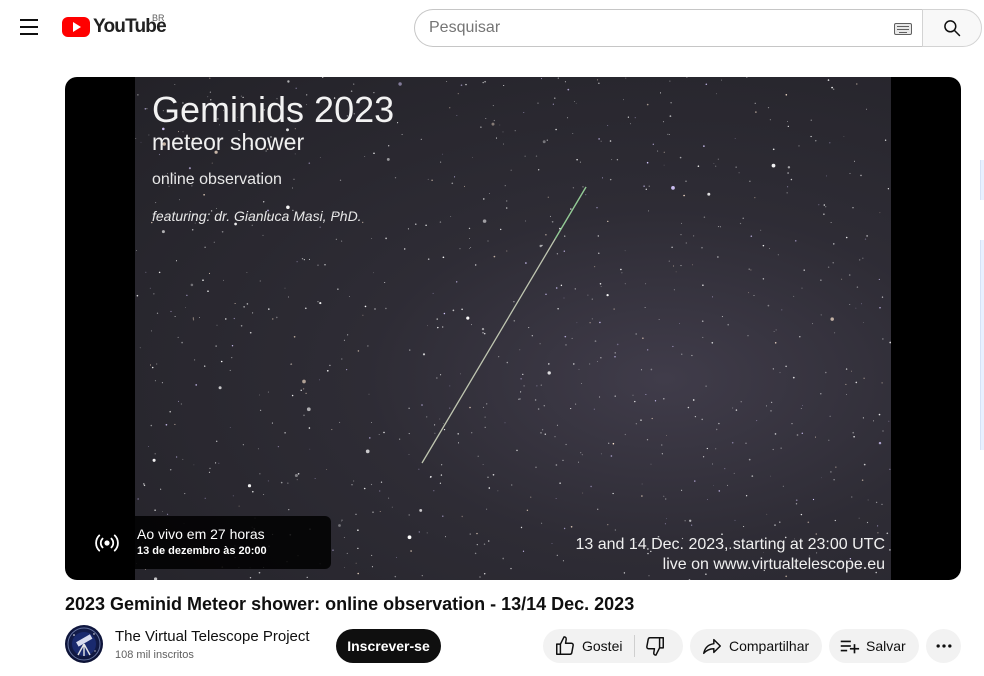 Image resolution: width=984 pixels, height=676 pixels. Describe the element at coordinates (602, 646) in the screenshot. I see `like-label: Gostei` at that location.